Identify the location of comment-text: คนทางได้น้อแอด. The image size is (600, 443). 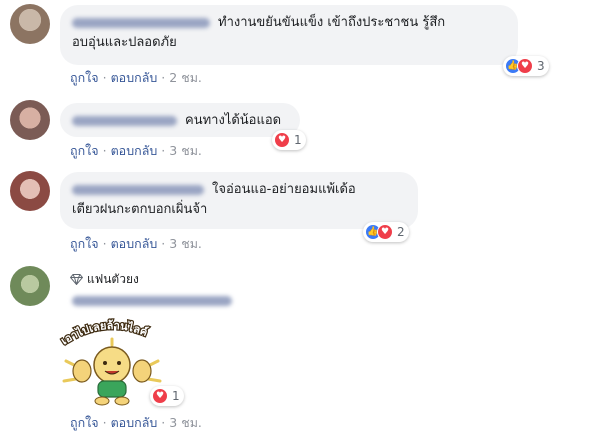
(180, 121).